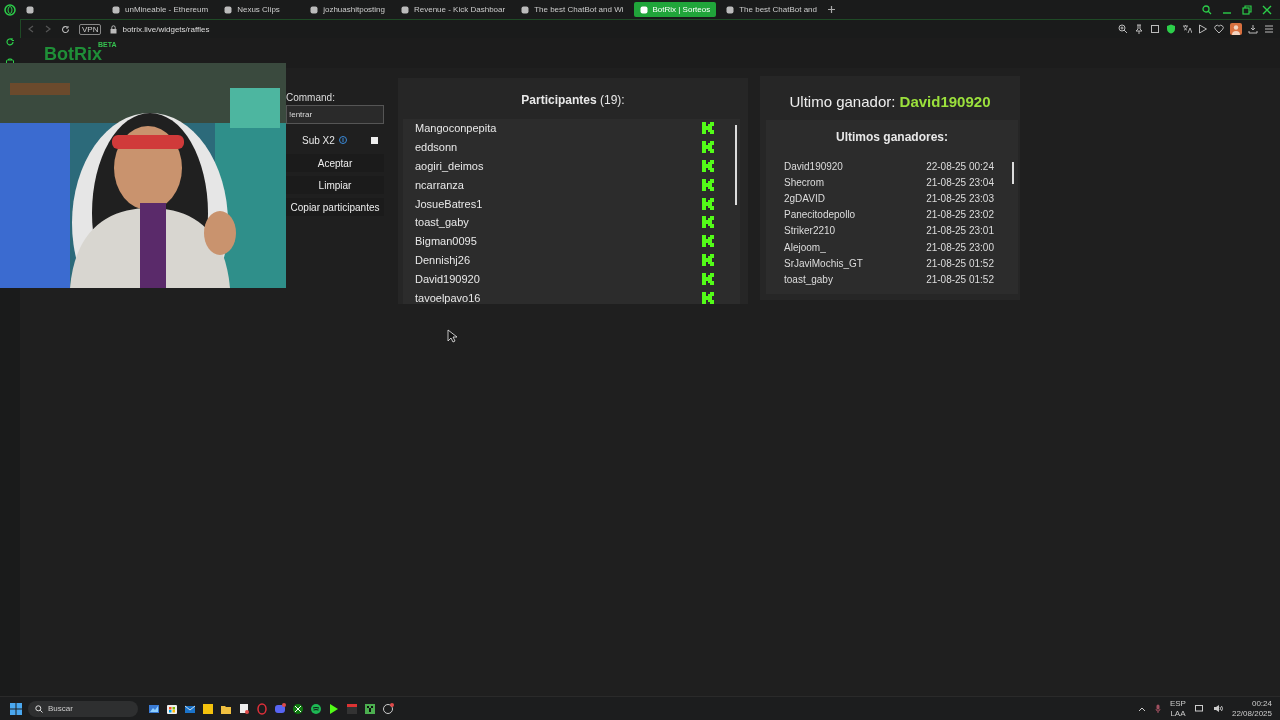 The height and width of the screenshot is (720, 1280). What do you see at coordinates (1203, 29) in the screenshot?
I see `send-icon` at bounding box center [1203, 29].